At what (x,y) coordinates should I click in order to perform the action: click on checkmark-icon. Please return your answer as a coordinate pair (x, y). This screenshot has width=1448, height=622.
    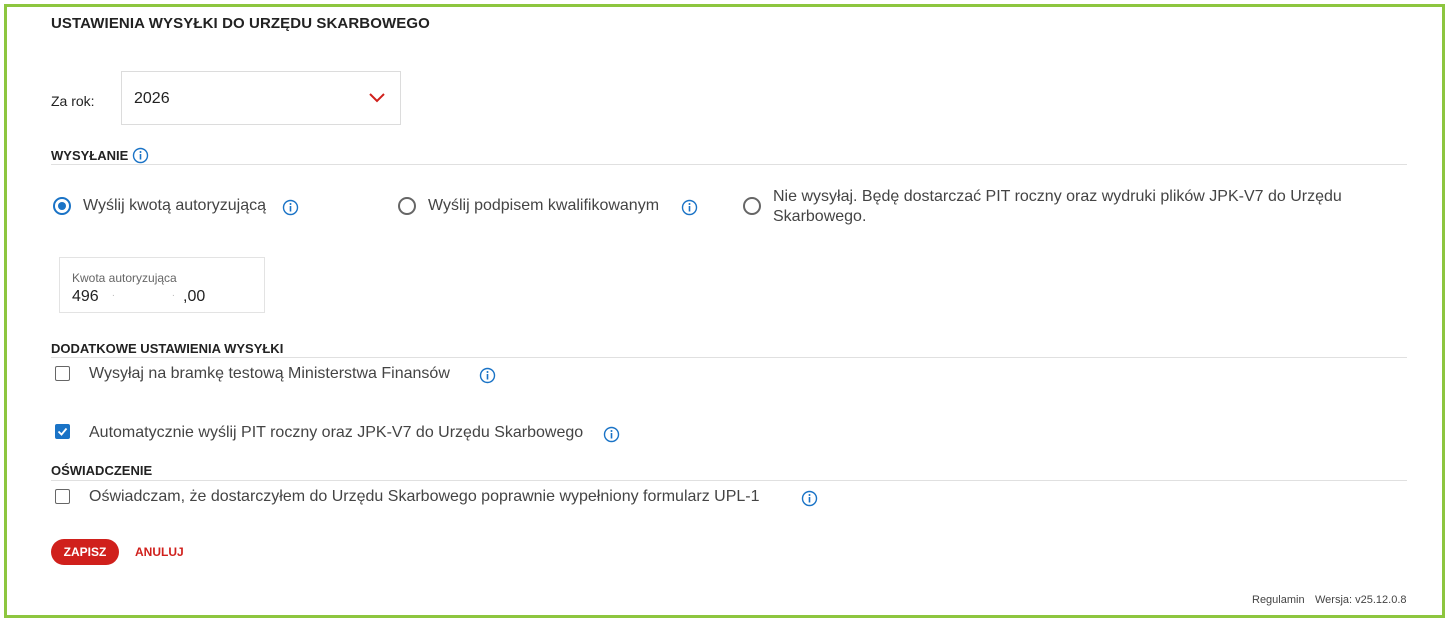
    Looking at the image, I should click on (62, 431).